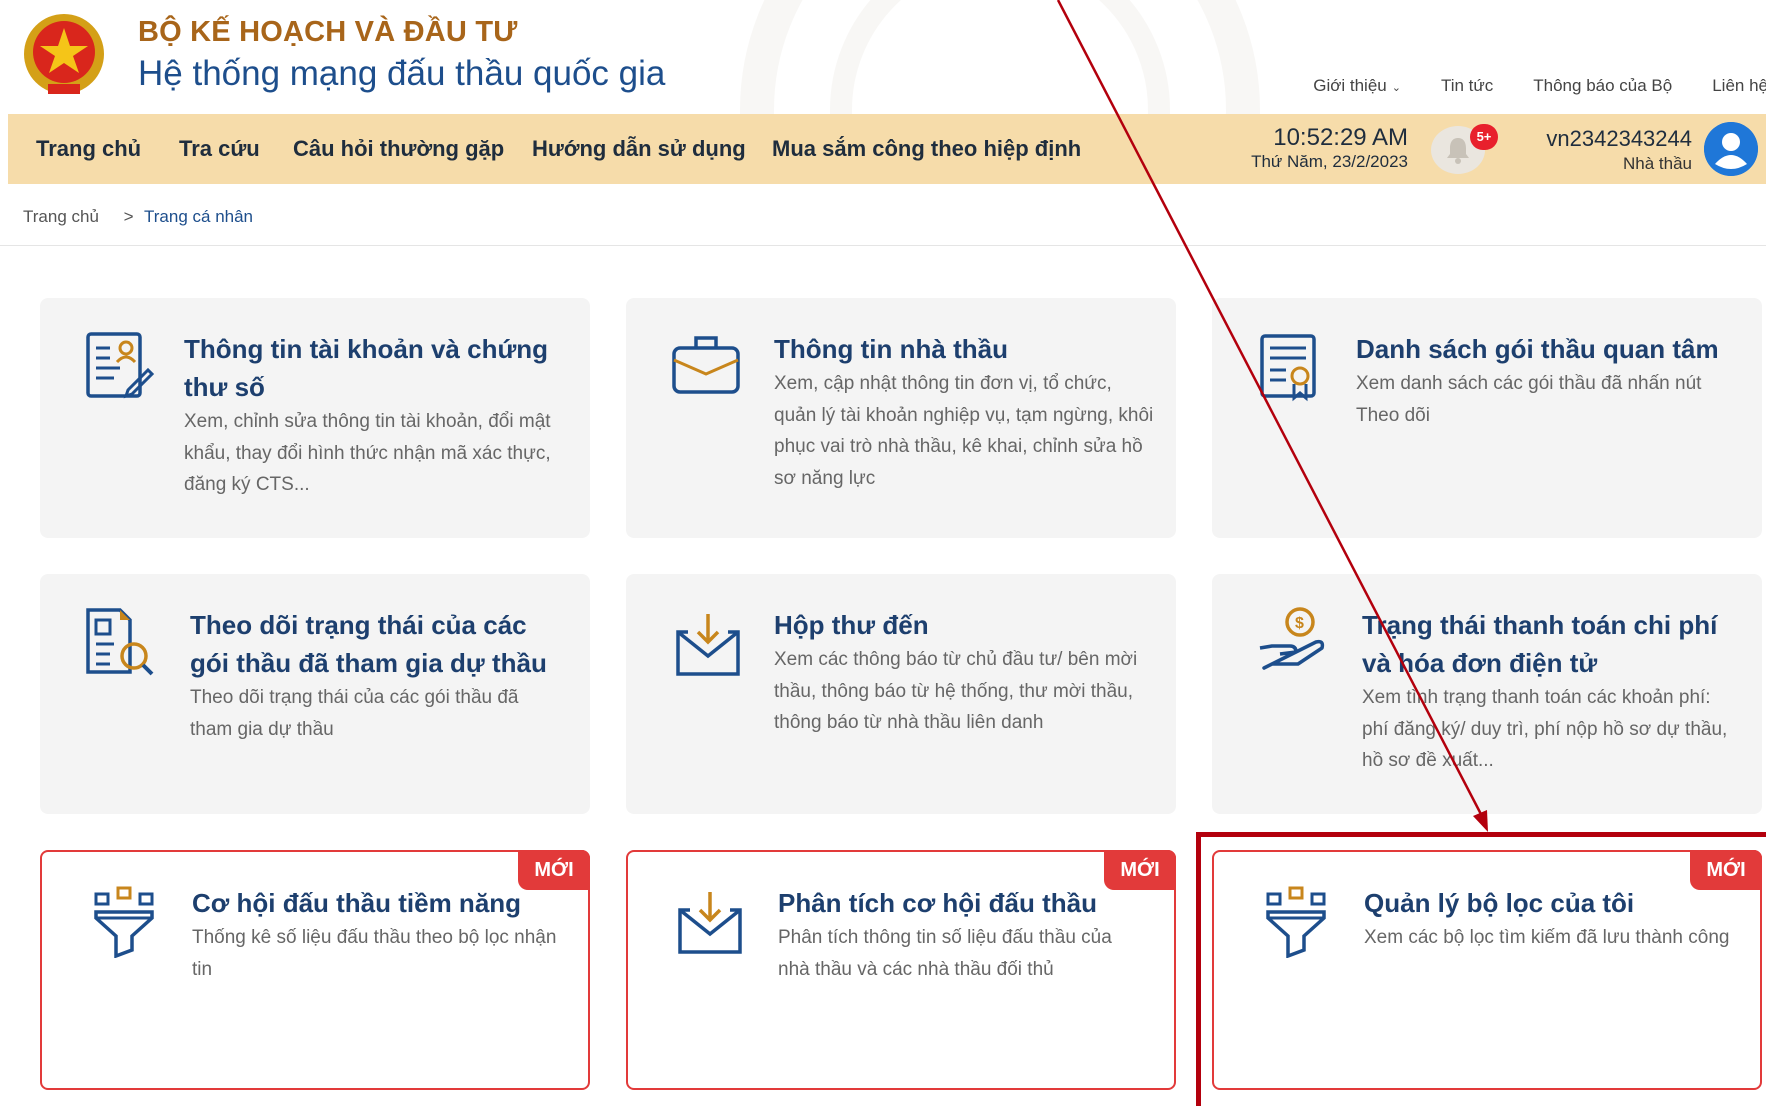 The image size is (1766, 1106). I want to click on top-link-lien-he: Liên hệ, so click(1739, 86).